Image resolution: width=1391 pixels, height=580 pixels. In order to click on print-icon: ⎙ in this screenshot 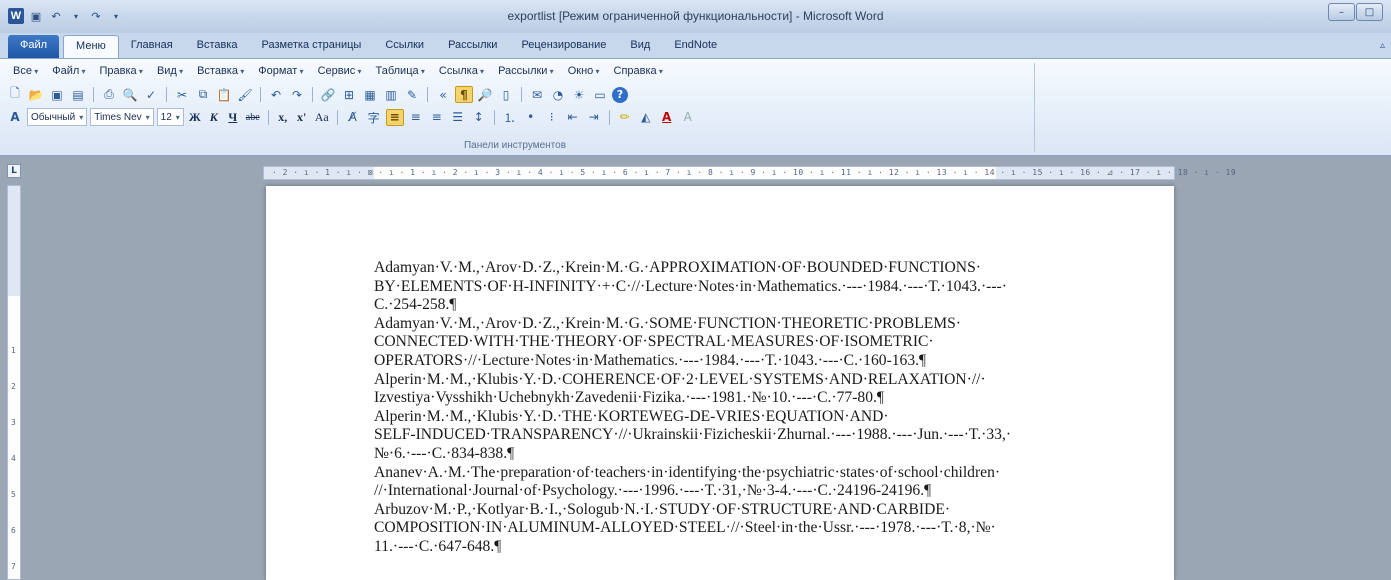, I will do `click(109, 94)`.